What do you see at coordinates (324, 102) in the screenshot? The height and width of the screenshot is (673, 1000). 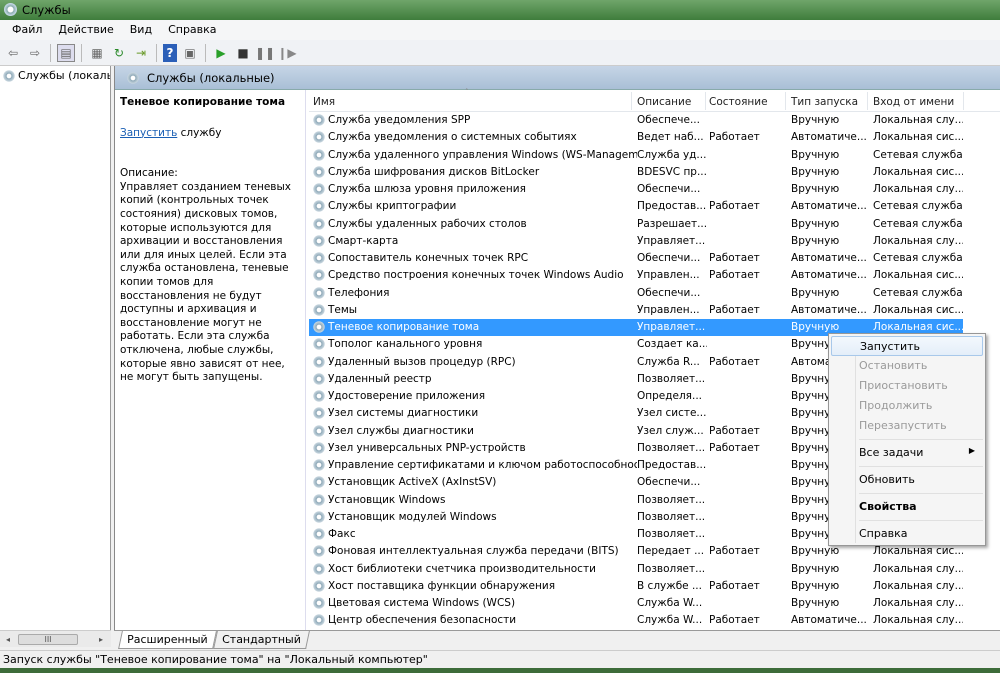 I see `column-name: Имя` at bounding box center [324, 102].